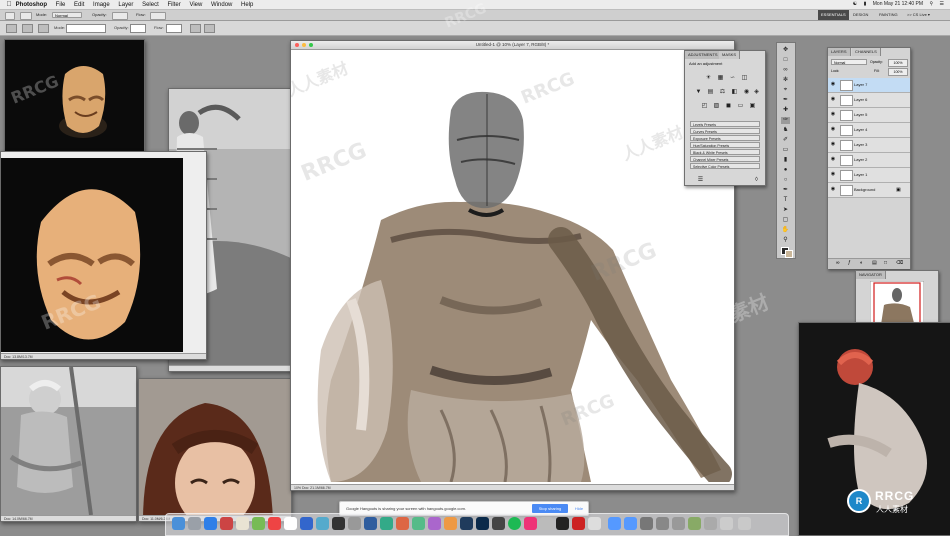  I want to click on preset-selective-color: Selective Color Presets, so click(725, 166).